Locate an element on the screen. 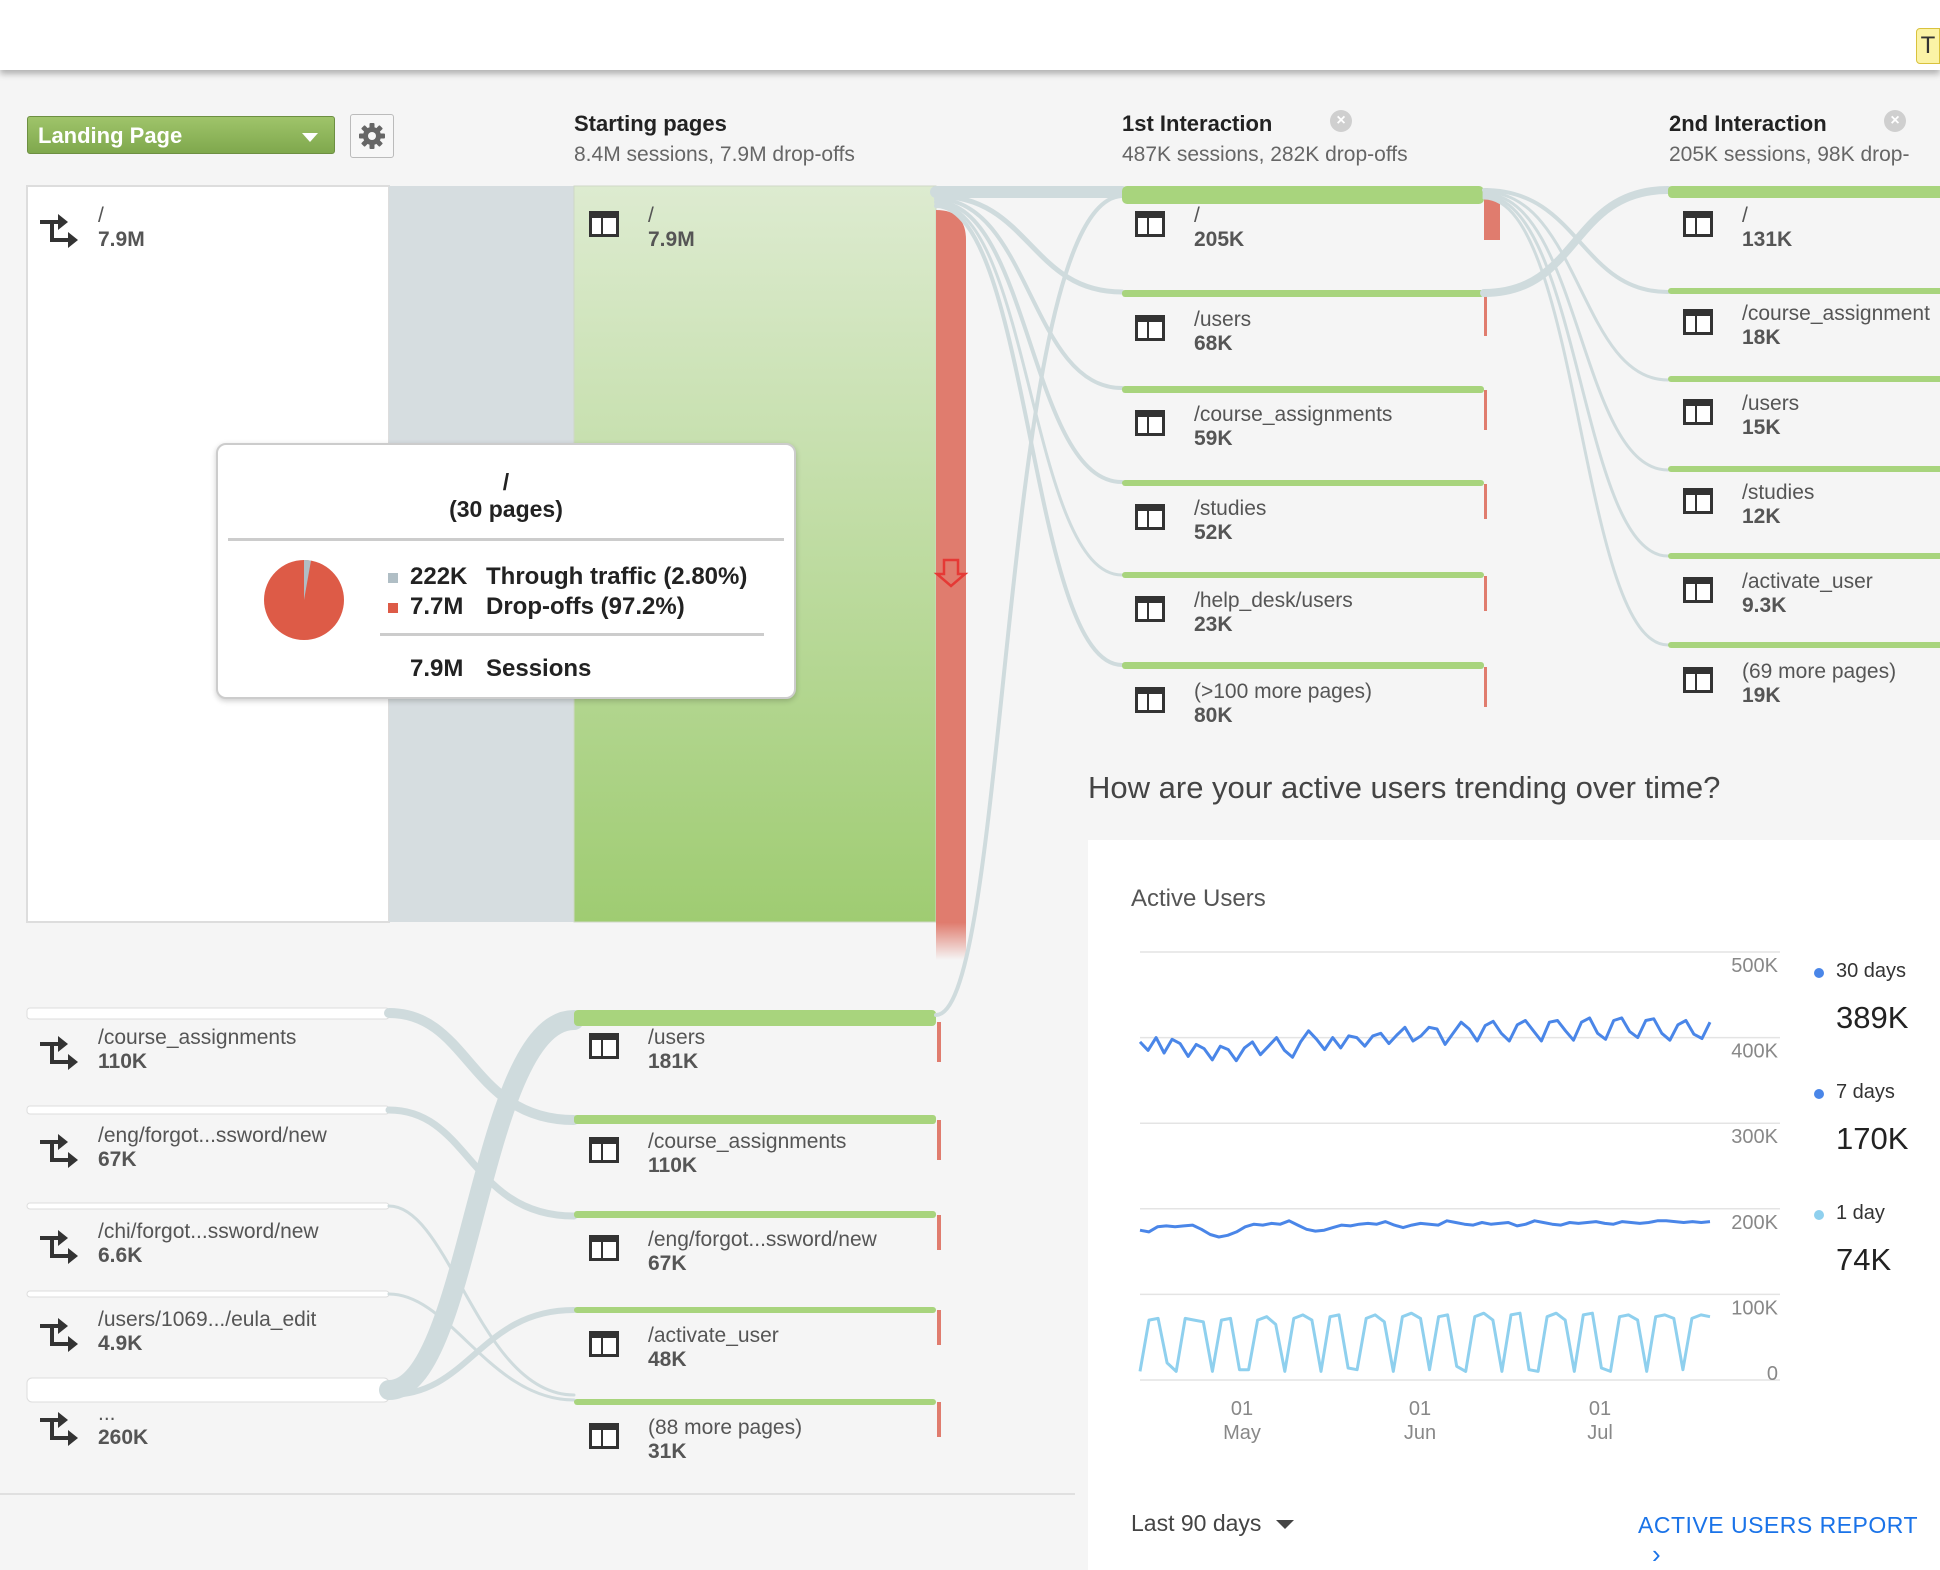  starting-node-name: /users is located at coordinates (677, 1037).